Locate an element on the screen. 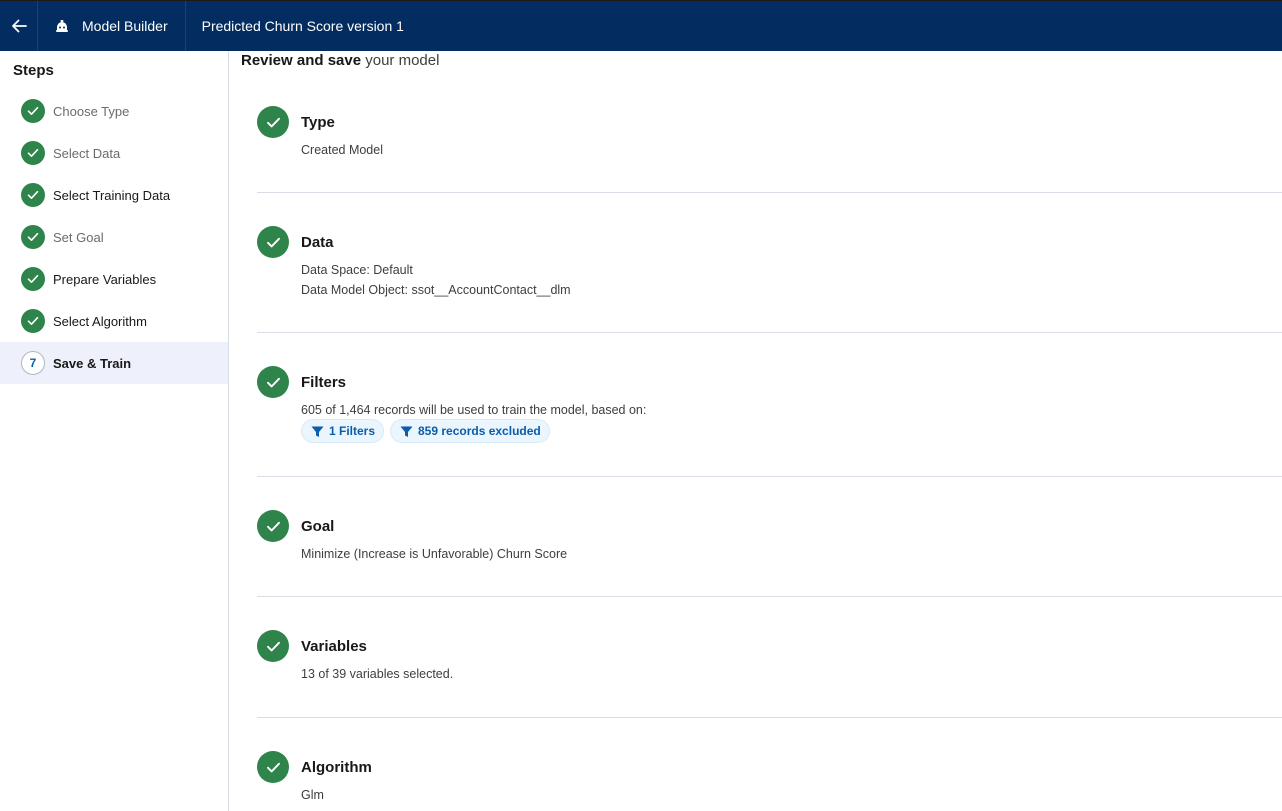  records-excluded-pill: 859 records excluded is located at coordinates (470, 431).